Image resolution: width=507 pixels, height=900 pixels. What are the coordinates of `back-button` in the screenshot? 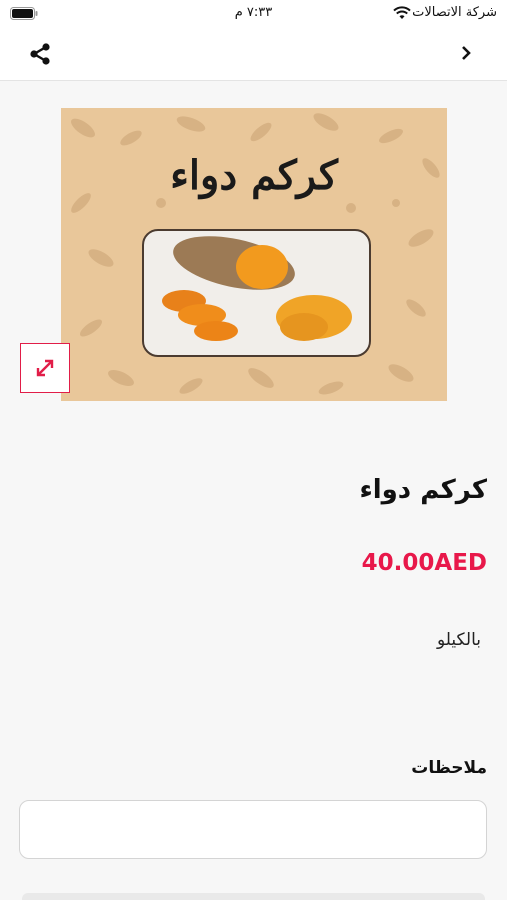 It's located at (466, 53).